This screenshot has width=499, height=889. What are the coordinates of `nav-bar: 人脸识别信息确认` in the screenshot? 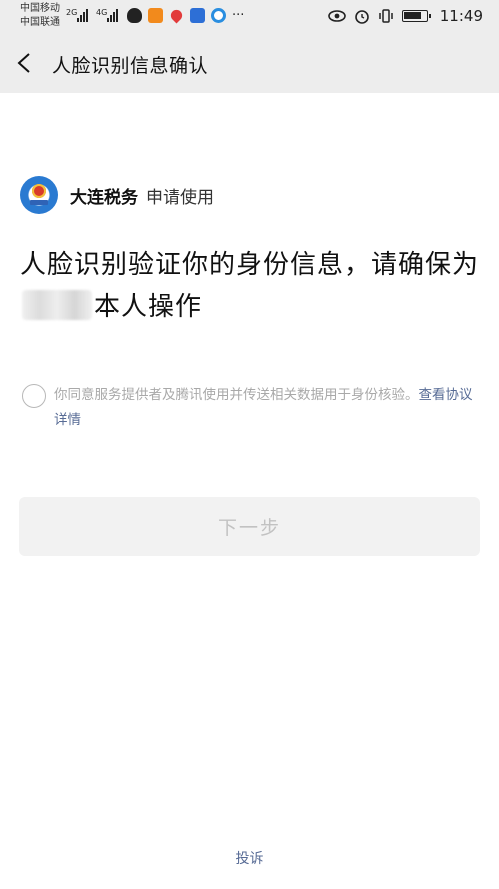 It's located at (249, 63).